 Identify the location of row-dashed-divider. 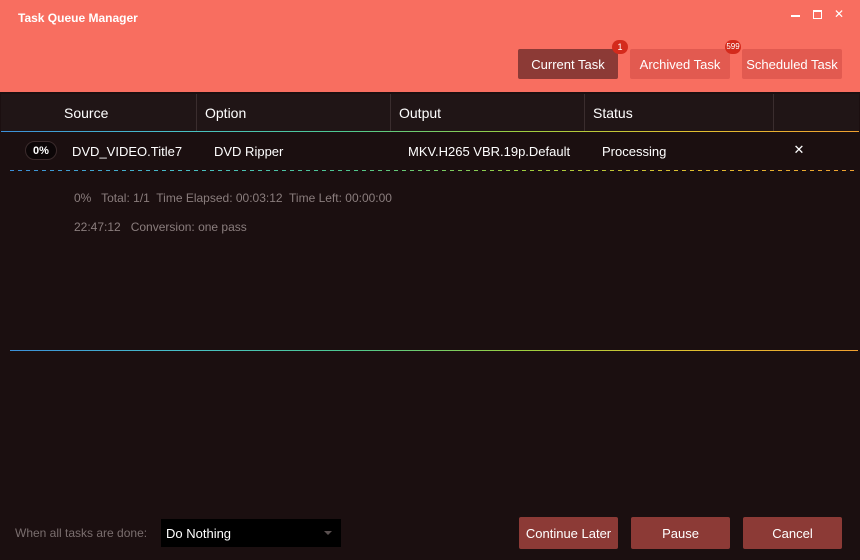
(434, 170).